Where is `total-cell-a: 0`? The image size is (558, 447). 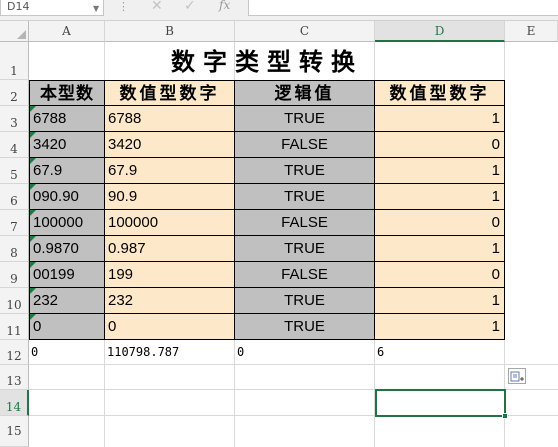
total-cell-a: 0 is located at coordinates (67, 352).